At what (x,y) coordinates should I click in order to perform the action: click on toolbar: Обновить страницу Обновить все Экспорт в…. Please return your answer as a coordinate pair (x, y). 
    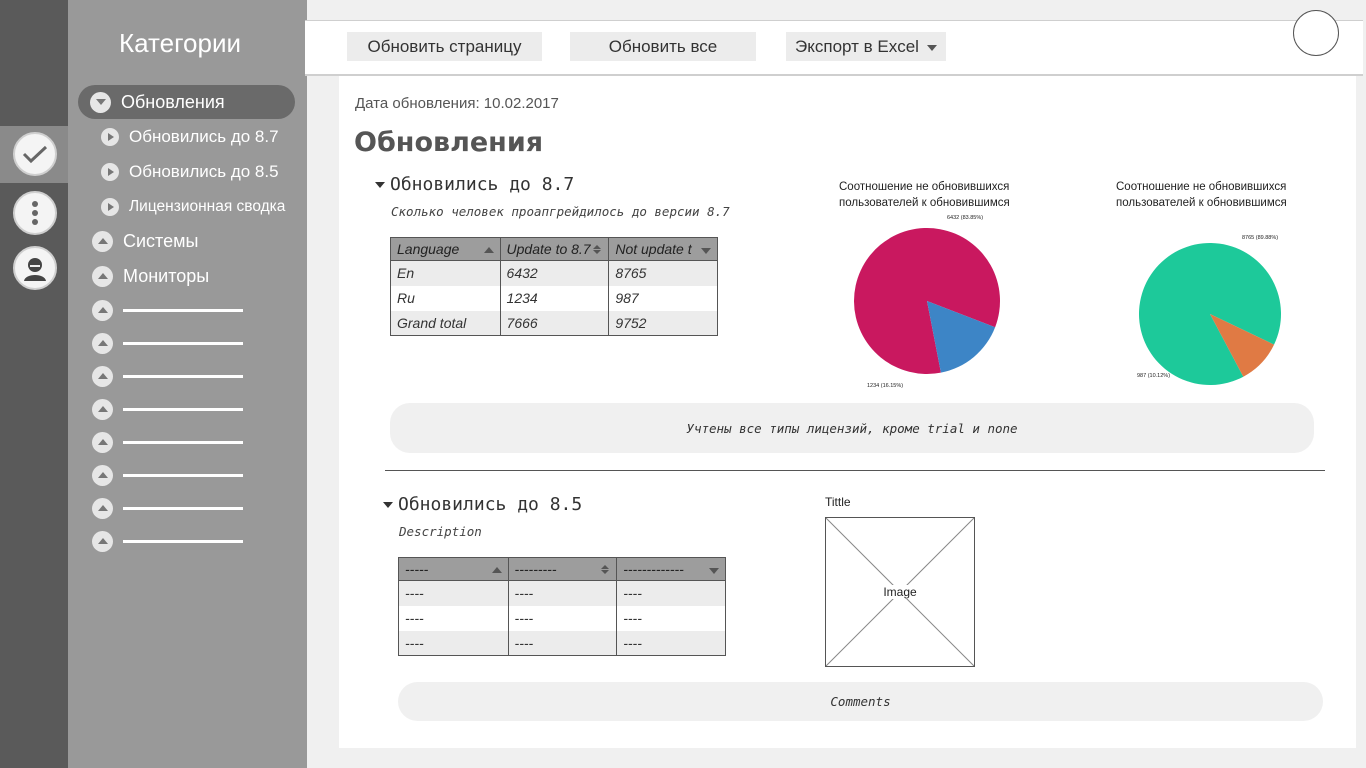
    Looking at the image, I should click on (834, 48).